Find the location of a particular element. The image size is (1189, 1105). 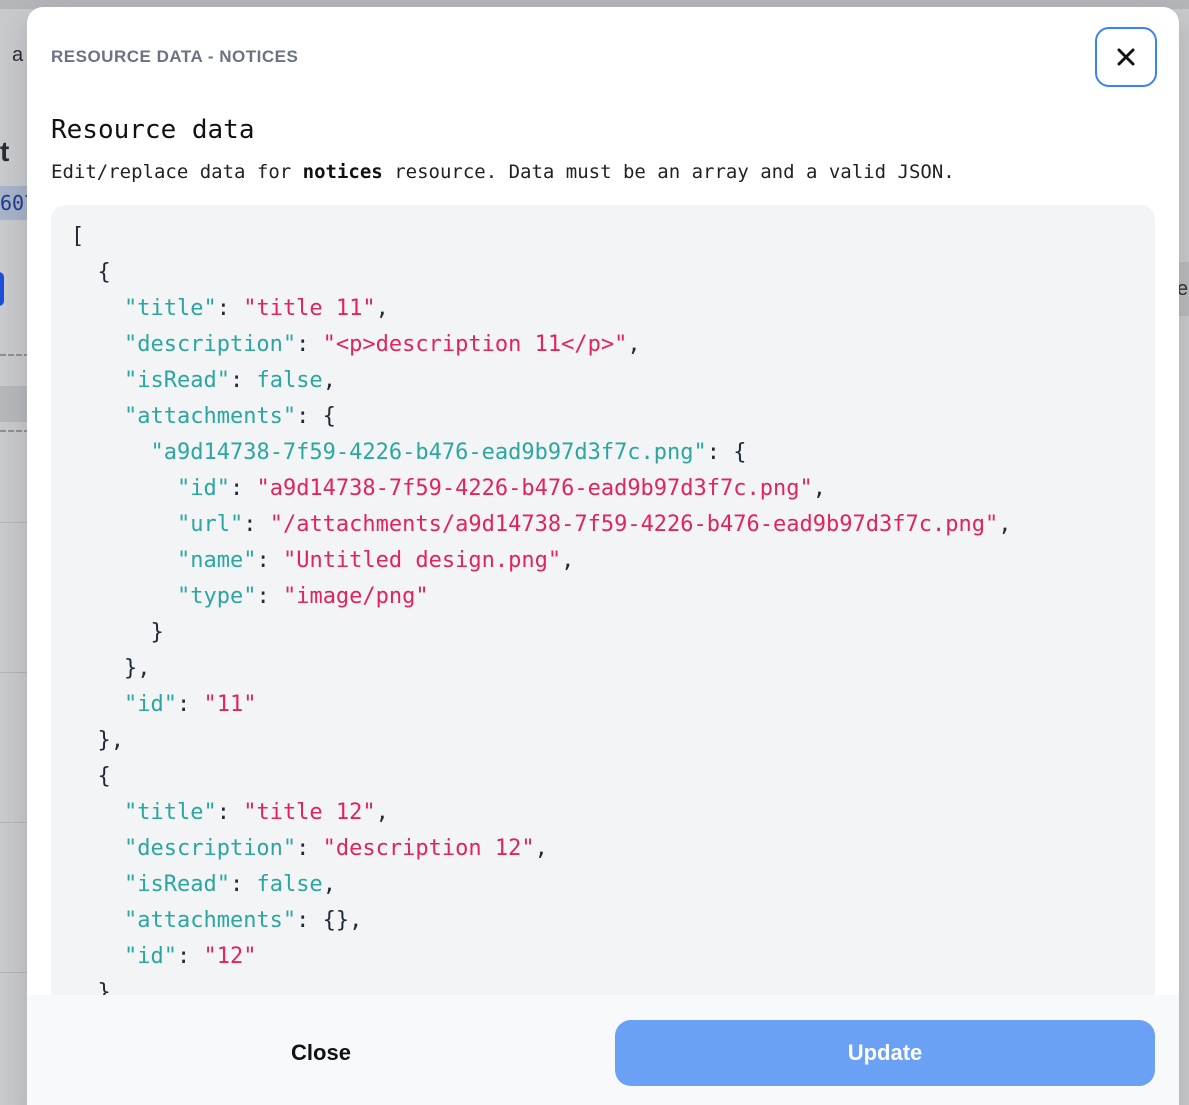

json-line: "name": "Untitled design.png", is located at coordinates (375, 560).